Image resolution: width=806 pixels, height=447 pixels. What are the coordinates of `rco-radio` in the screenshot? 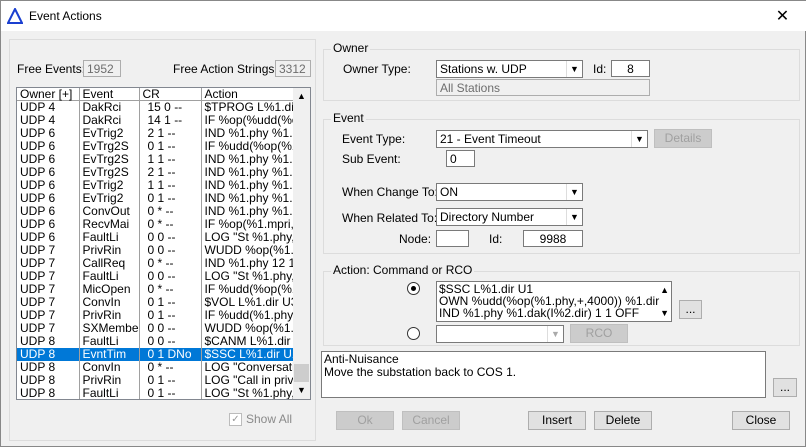 It's located at (413, 333).